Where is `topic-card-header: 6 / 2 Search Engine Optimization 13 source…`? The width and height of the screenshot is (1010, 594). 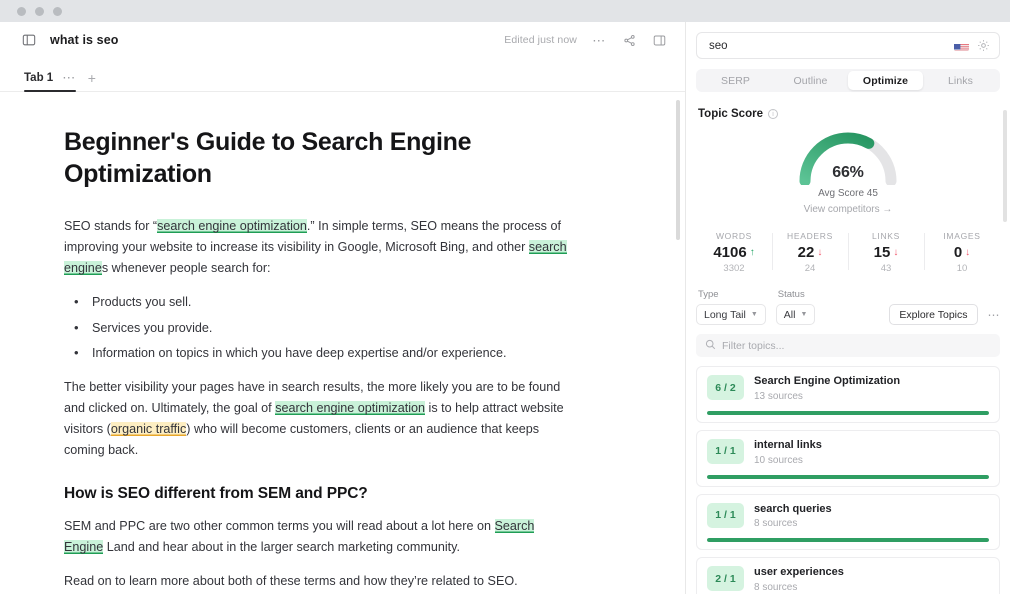
topic-card-header: 6 / 2 Search Engine Optimization 13 source… is located at coordinates (848, 388).